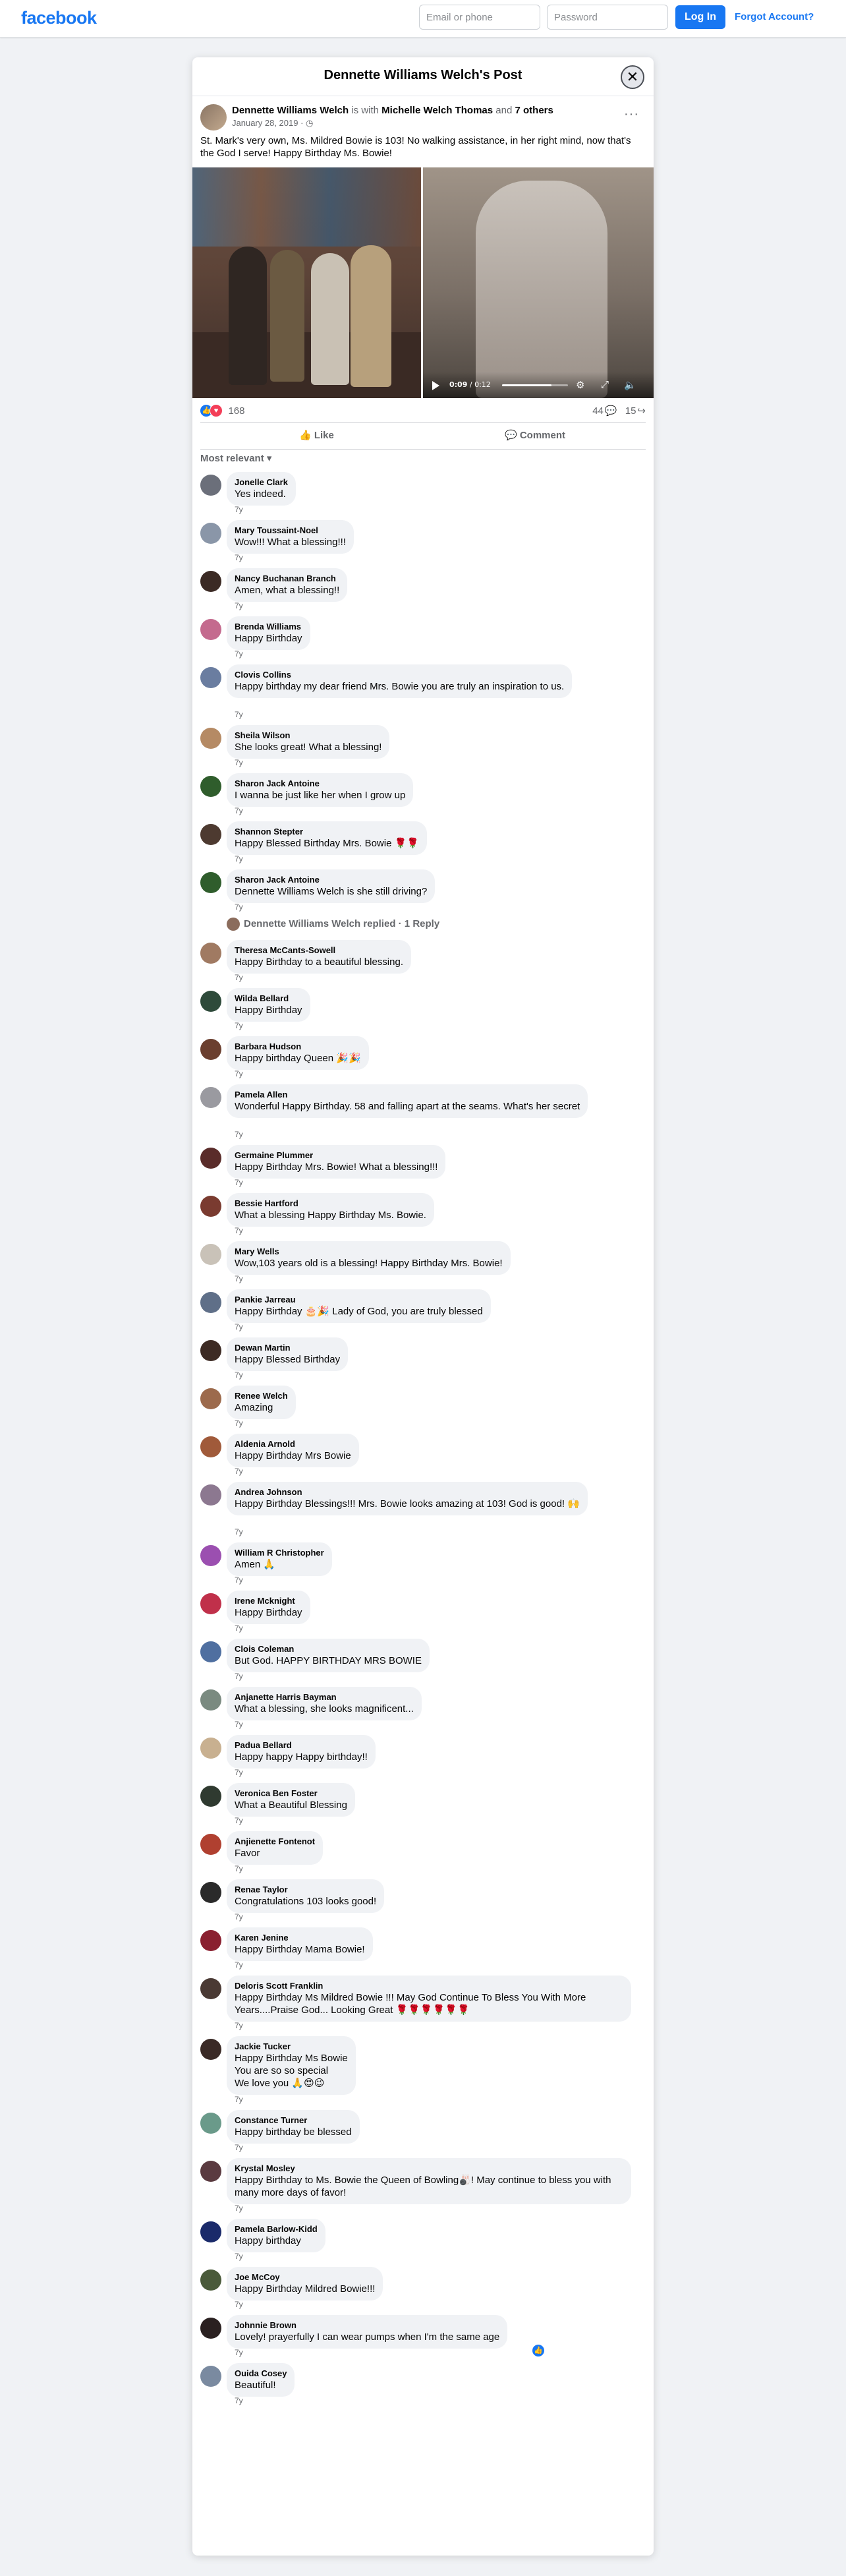 The image size is (846, 2576). Describe the element at coordinates (300, 1938) in the screenshot. I see `comment-author: Karen Jenine` at that location.